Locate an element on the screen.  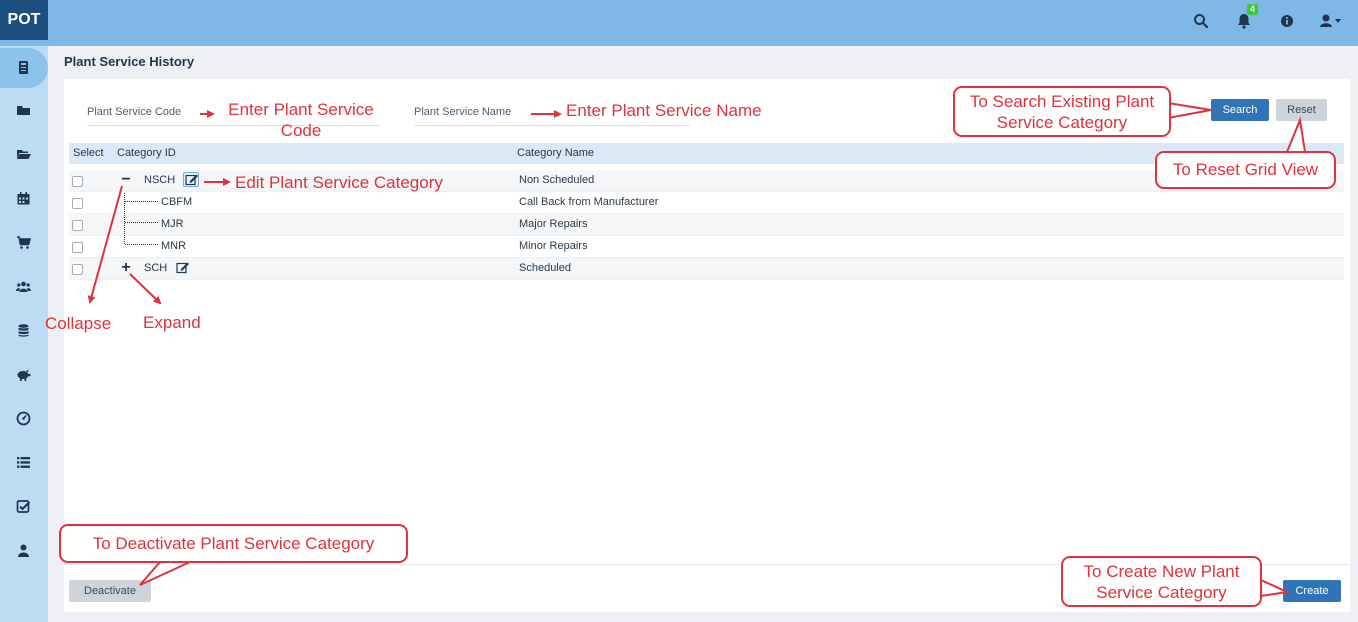
dashboard-gauge-icon is located at coordinates (23, 418).